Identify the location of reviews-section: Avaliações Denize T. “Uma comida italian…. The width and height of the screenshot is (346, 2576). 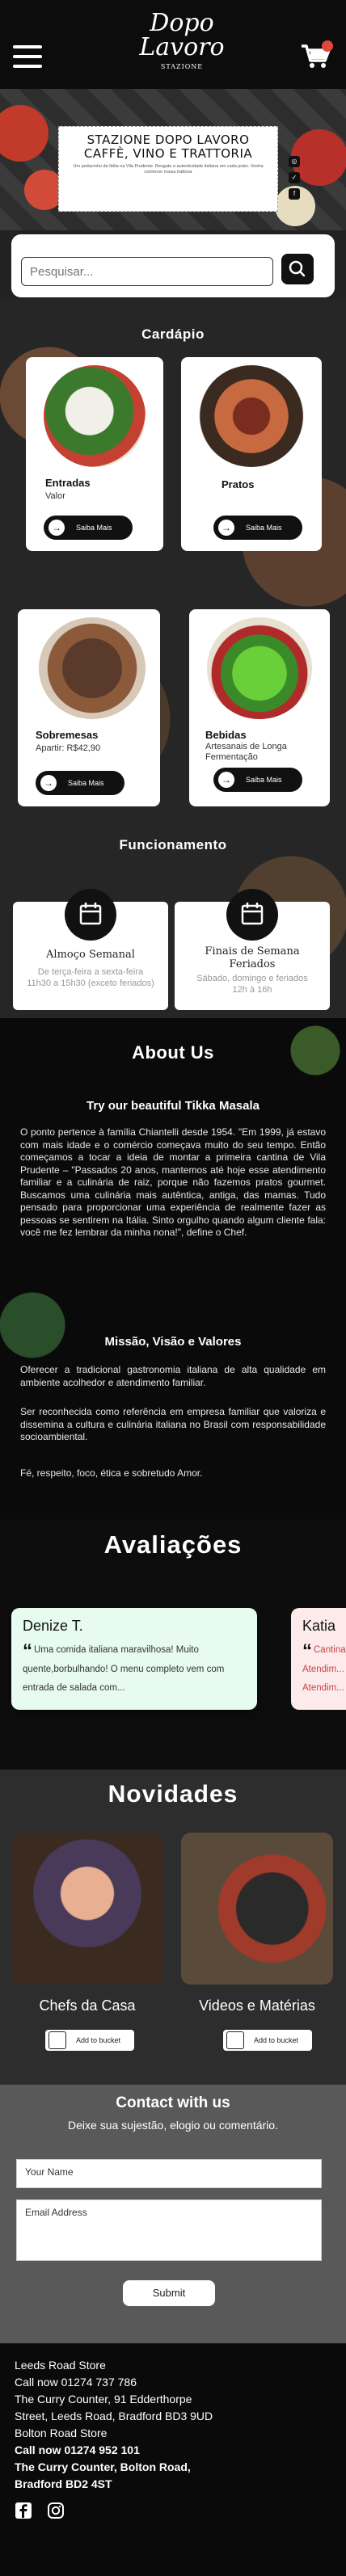
(173, 1644).